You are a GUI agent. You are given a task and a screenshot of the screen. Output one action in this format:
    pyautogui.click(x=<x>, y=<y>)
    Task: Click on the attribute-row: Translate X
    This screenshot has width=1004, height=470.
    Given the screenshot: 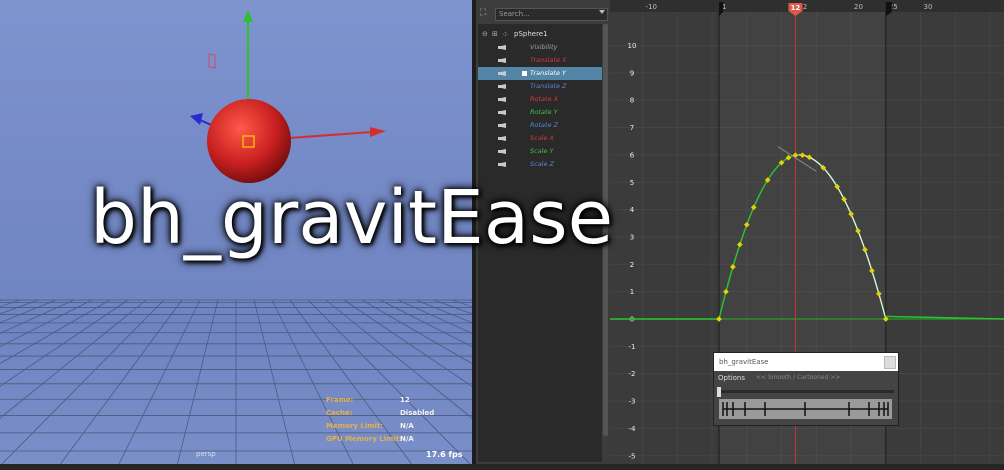 What is the action you would take?
    pyautogui.click(x=540, y=60)
    